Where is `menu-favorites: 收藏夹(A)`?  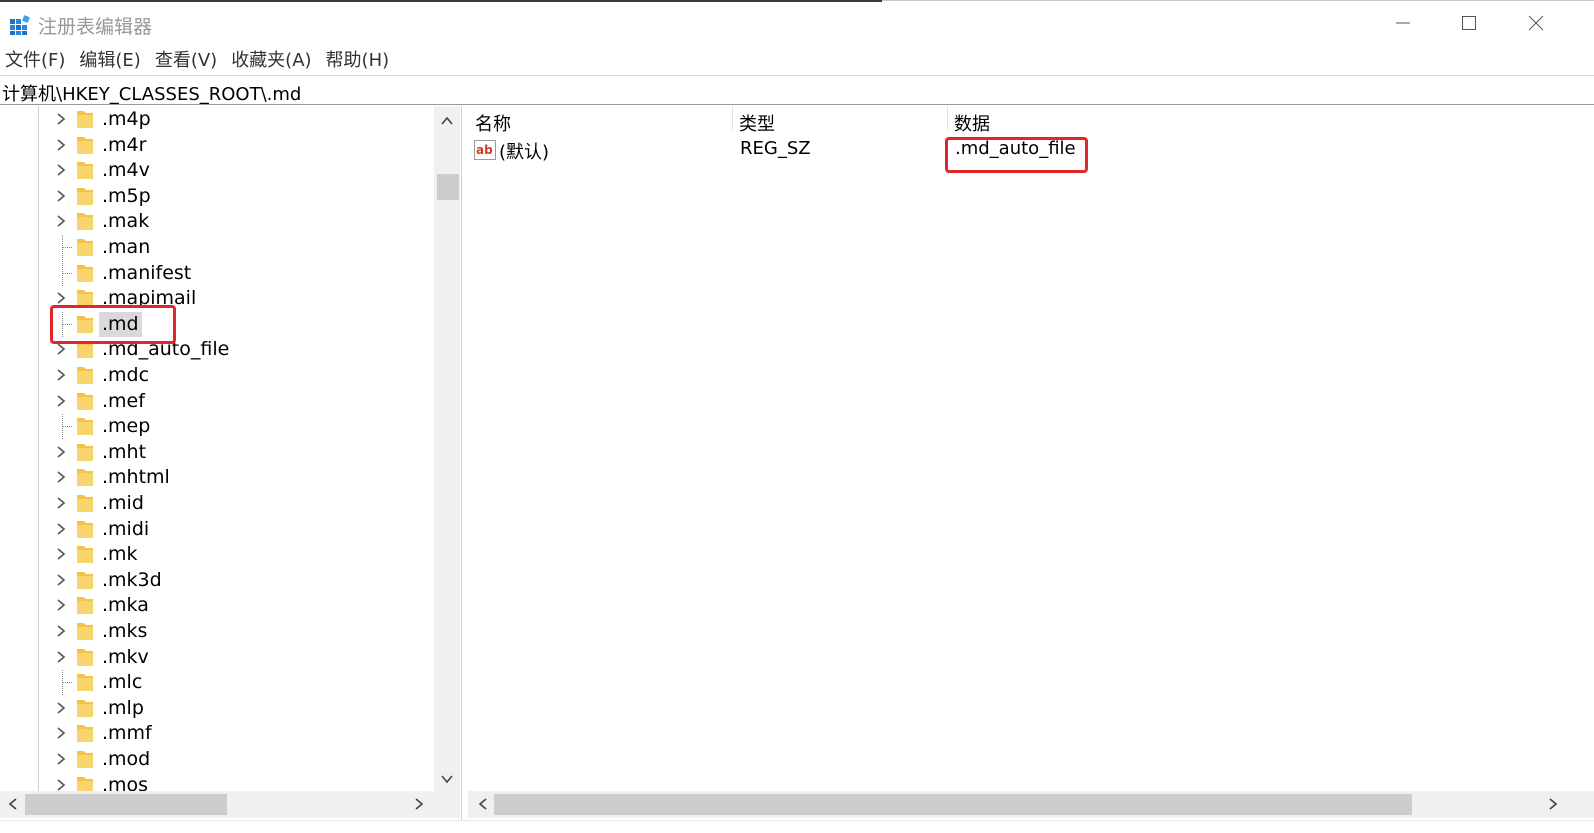
menu-favorites: 收藏夹(A) is located at coordinates (271, 59).